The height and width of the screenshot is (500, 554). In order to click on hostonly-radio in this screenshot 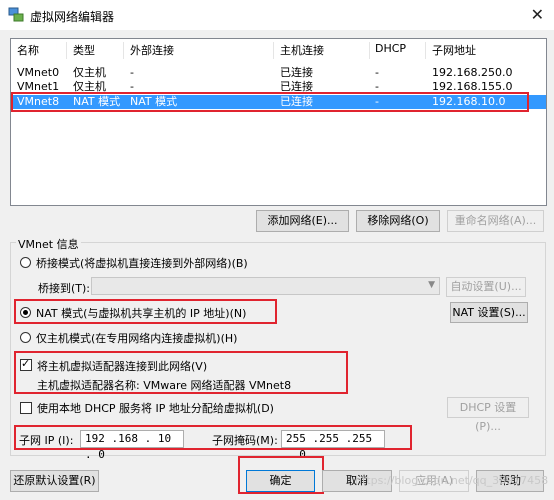, I will do `click(25, 337)`.